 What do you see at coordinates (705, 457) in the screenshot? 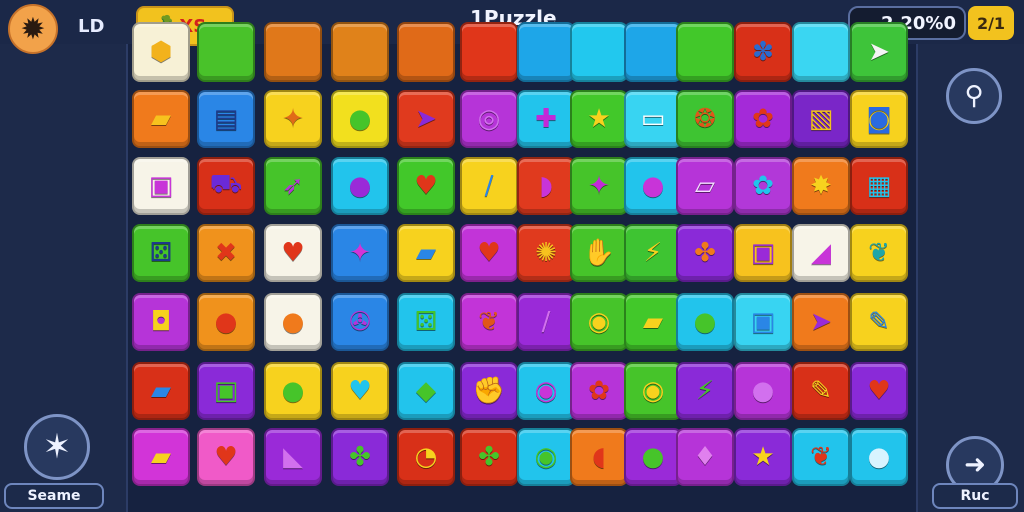
I see `purple-tile: ♦` at bounding box center [705, 457].